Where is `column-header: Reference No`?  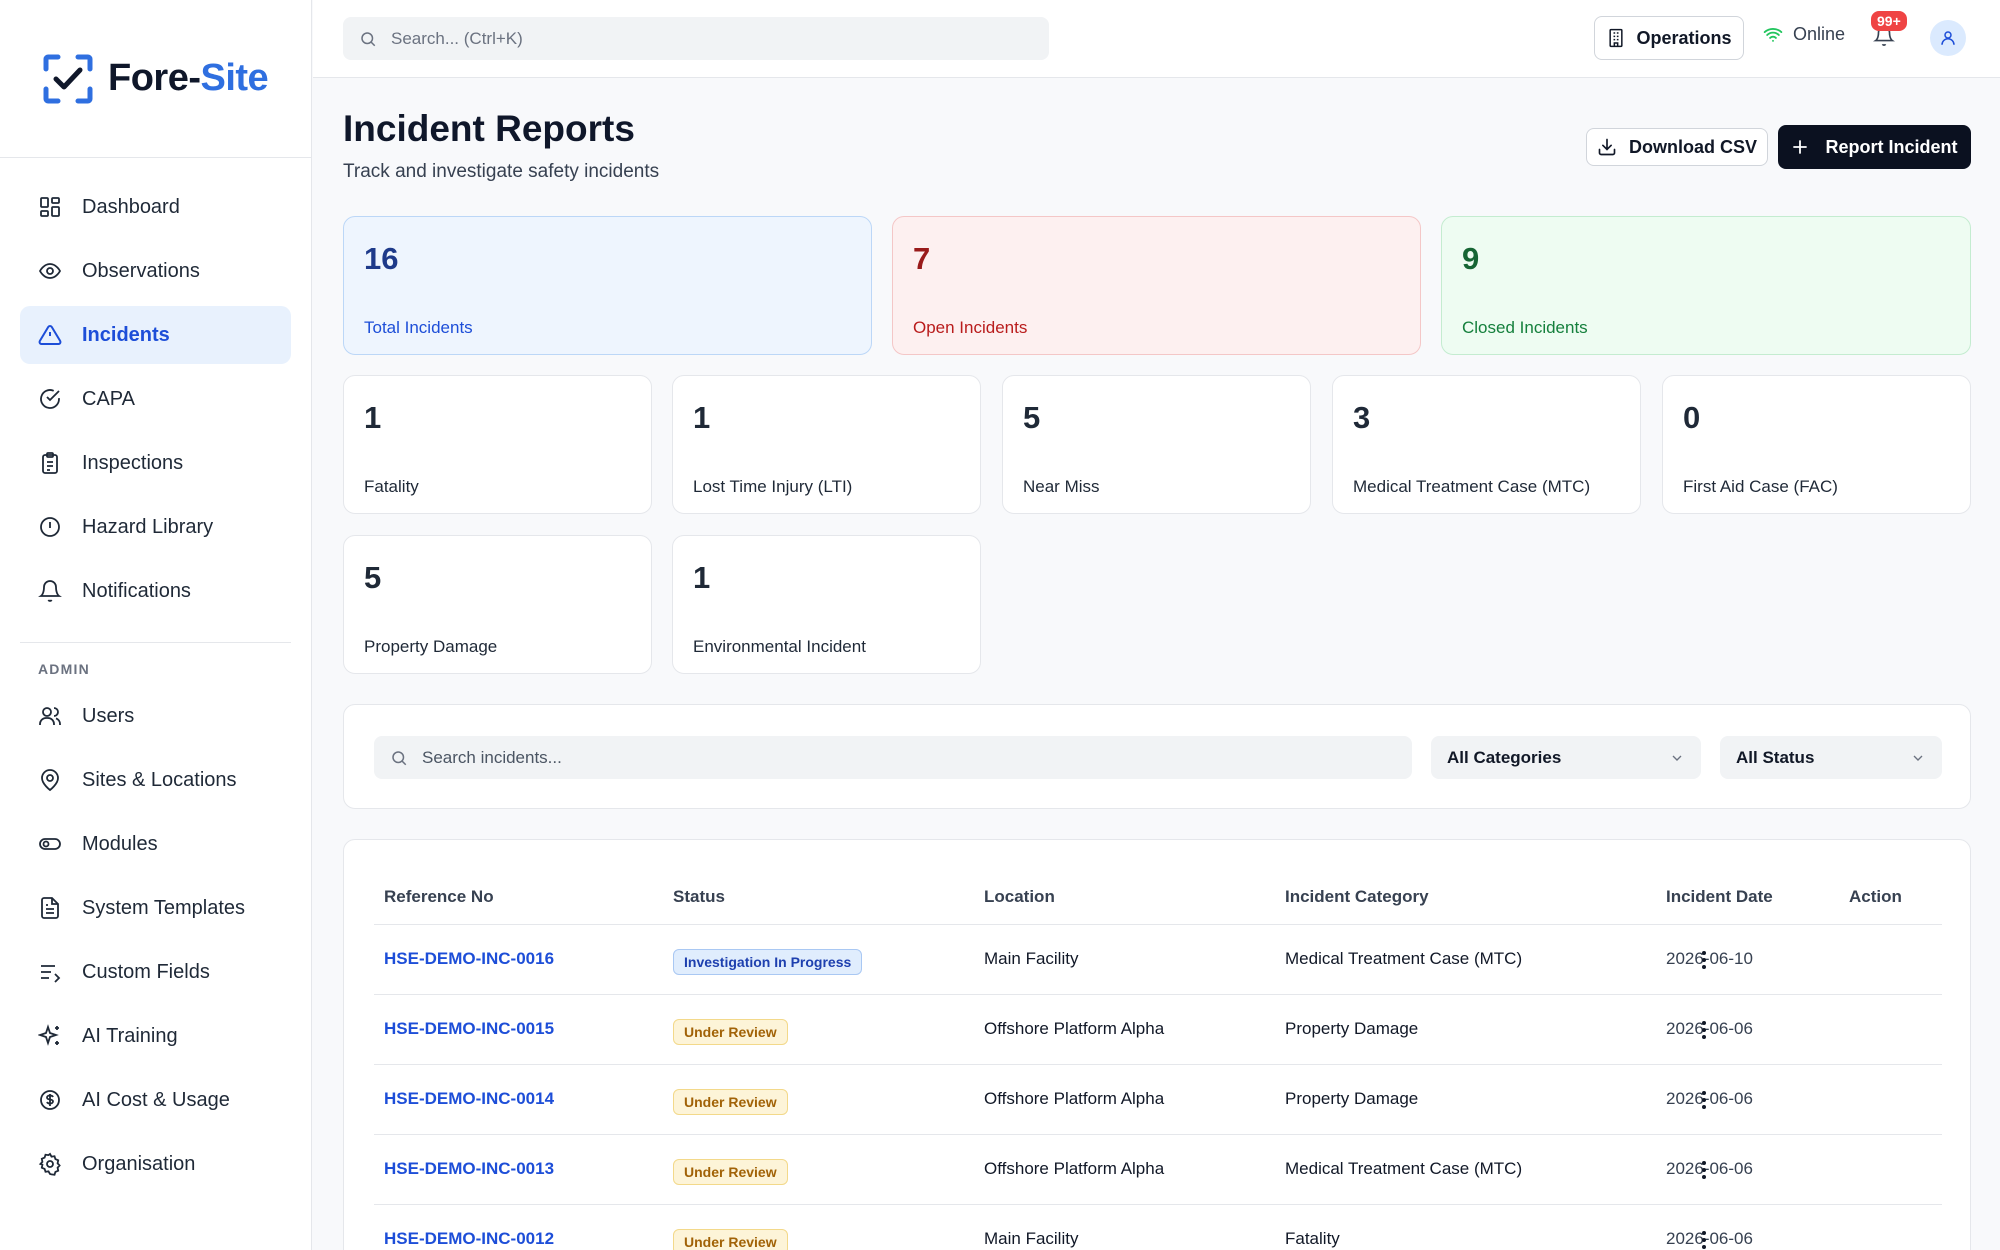 column-header: Reference No is located at coordinates (439, 897).